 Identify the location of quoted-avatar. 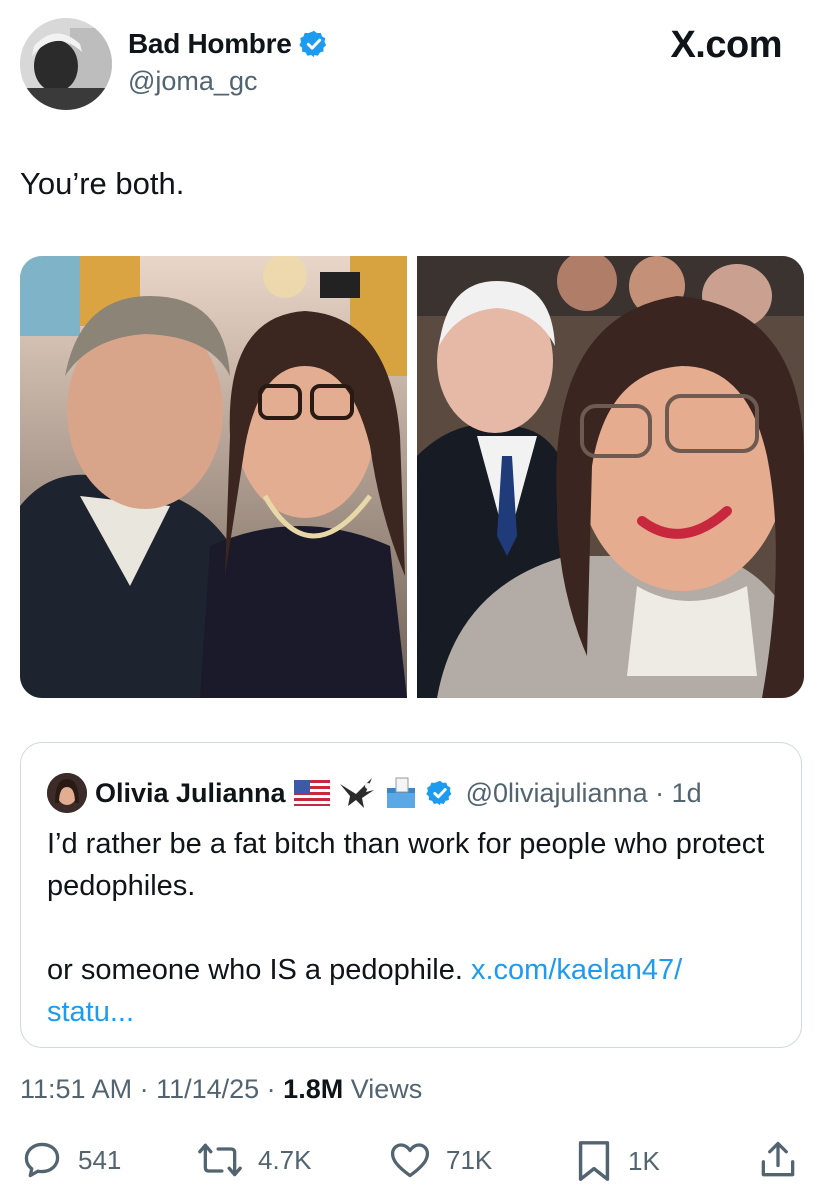
(67, 793).